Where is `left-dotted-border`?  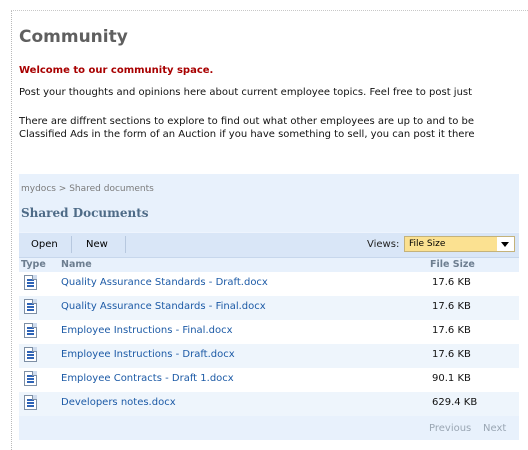 left-dotted-border is located at coordinates (11, 230).